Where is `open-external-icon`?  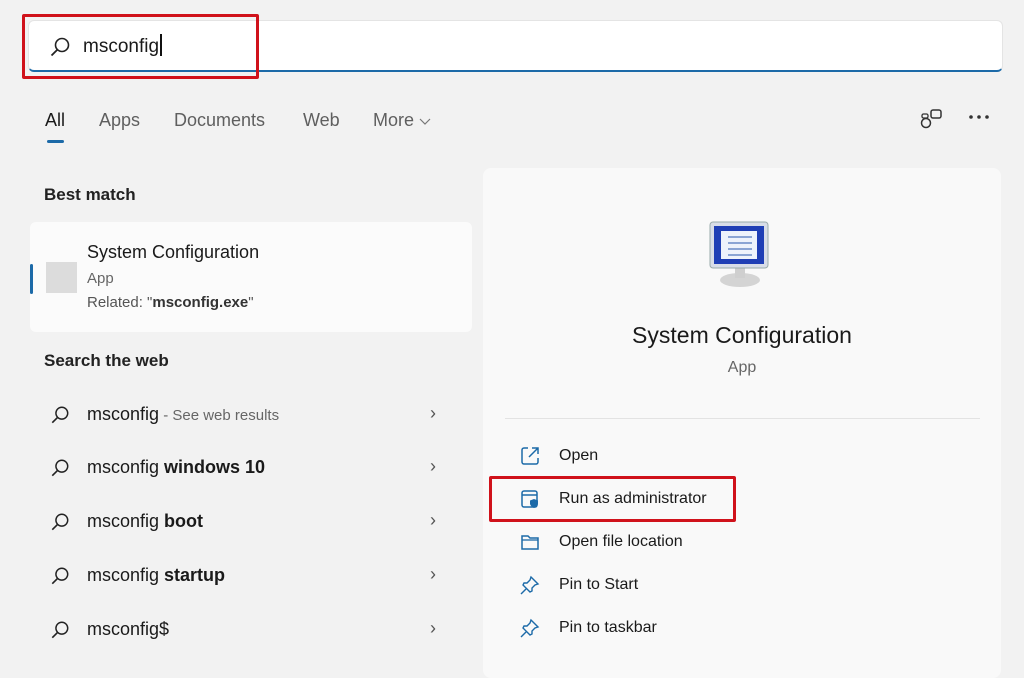
open-external-icon is located at coordinates (530, 456).